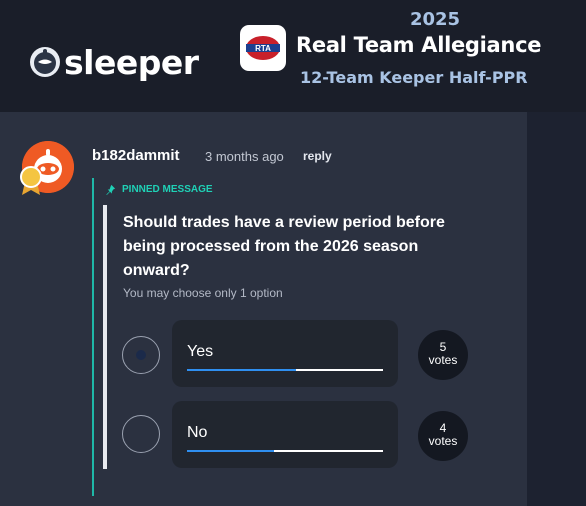 The height and width of the screenshot is (506, 586). What do you see at coordinates (244, 156) in the screenshot?
I see `message-timestamp: 3 months ago` at bounding box center [244, 156].